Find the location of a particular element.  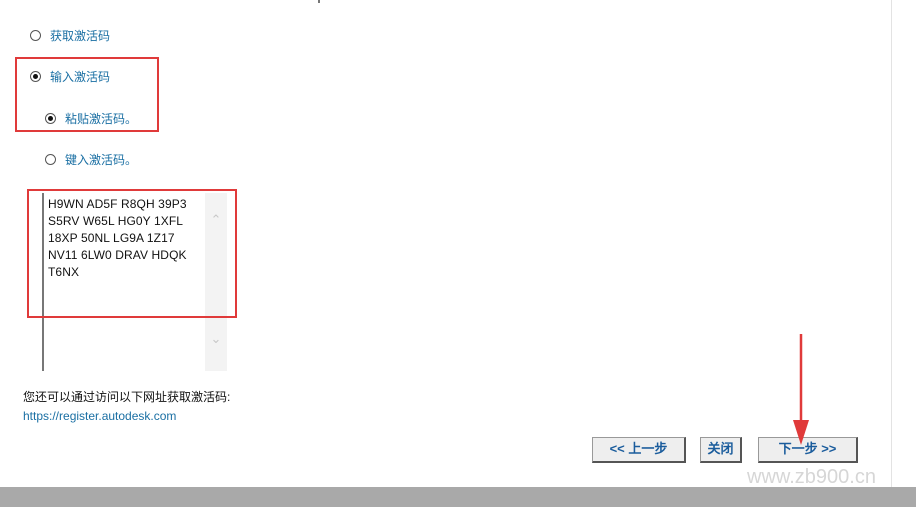

option-get-code: 获取激活码 is located at coordinates (70, 35).